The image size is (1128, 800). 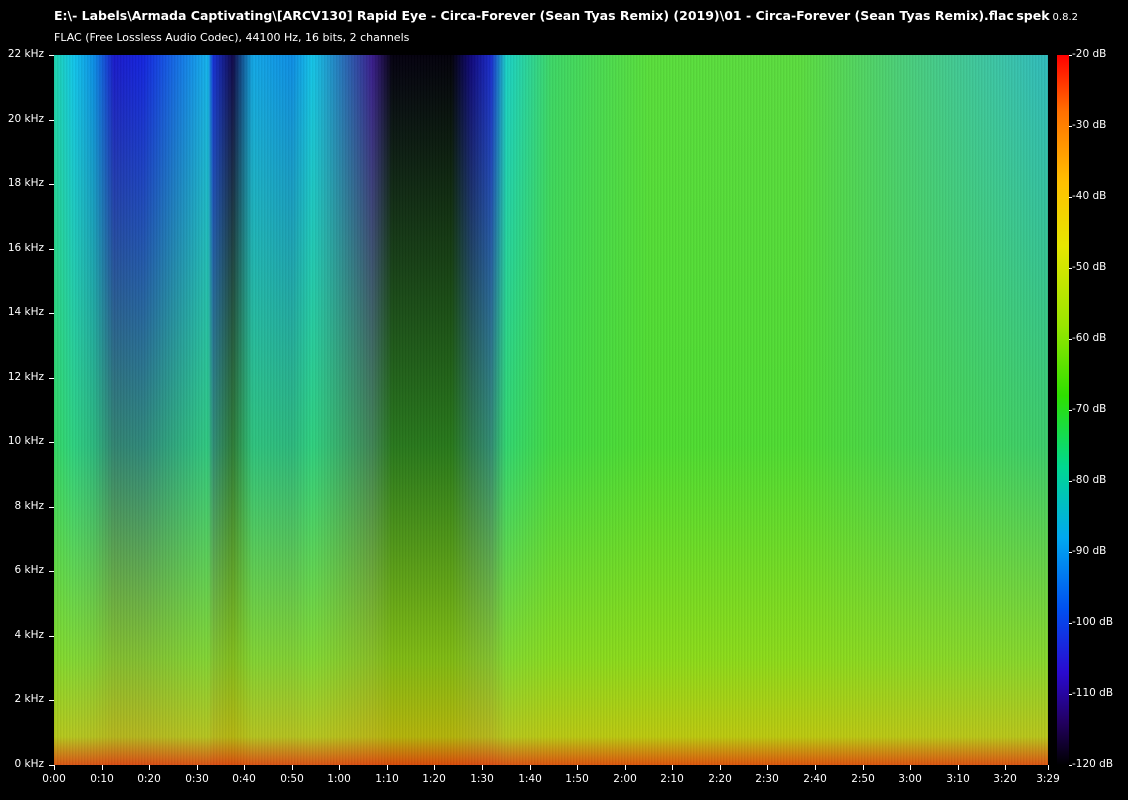 I want to click on level-tick-label: -60 dB, so click(x=1089, y=338).